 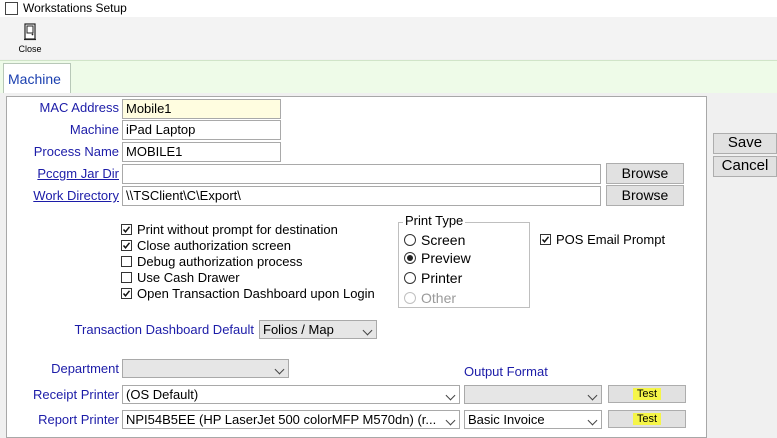 I want to click on radio-label: Screen, so click(x=443, y=240).